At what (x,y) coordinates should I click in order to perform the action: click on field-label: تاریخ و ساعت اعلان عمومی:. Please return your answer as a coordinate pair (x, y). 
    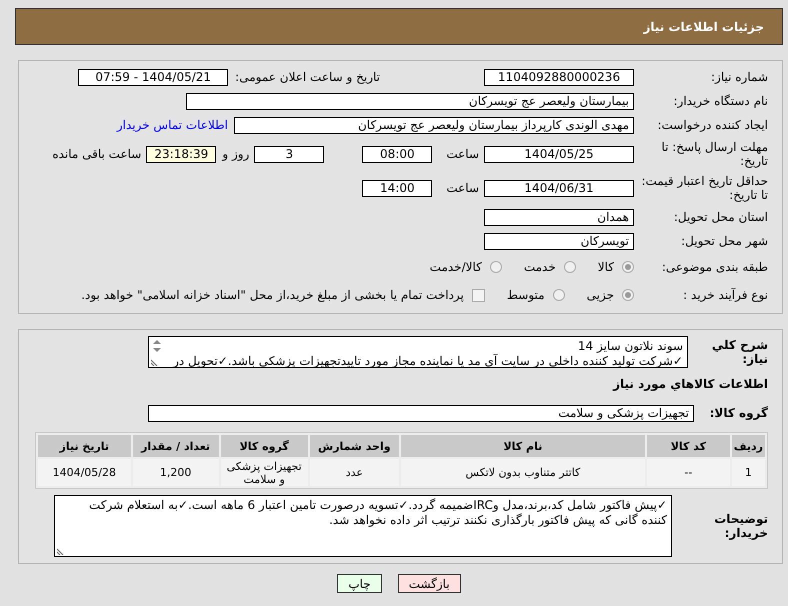
    Looking at the image, I should click on (307, 77).